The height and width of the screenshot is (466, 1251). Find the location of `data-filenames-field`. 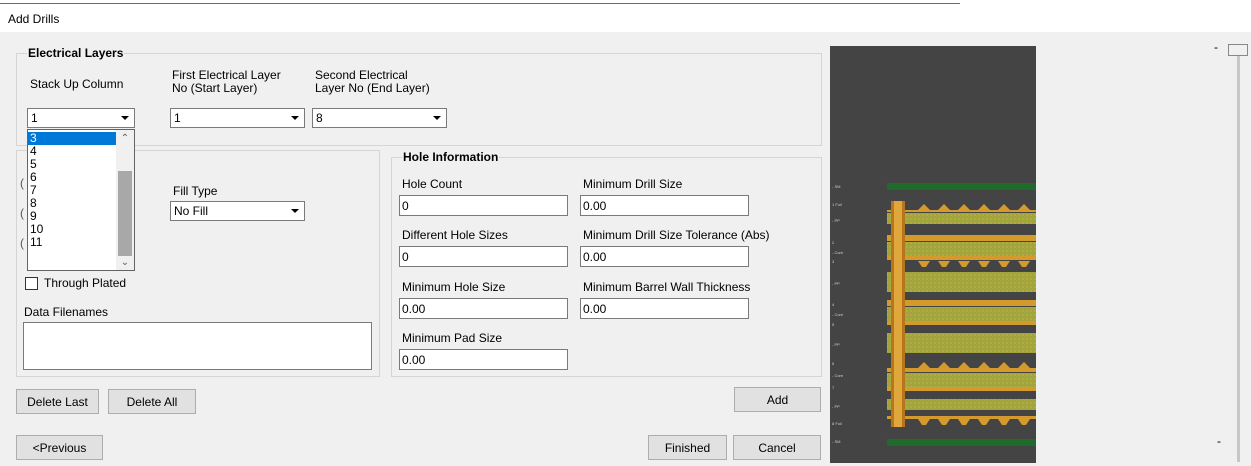

data-filenames-field is located at coordinates (197, 346).